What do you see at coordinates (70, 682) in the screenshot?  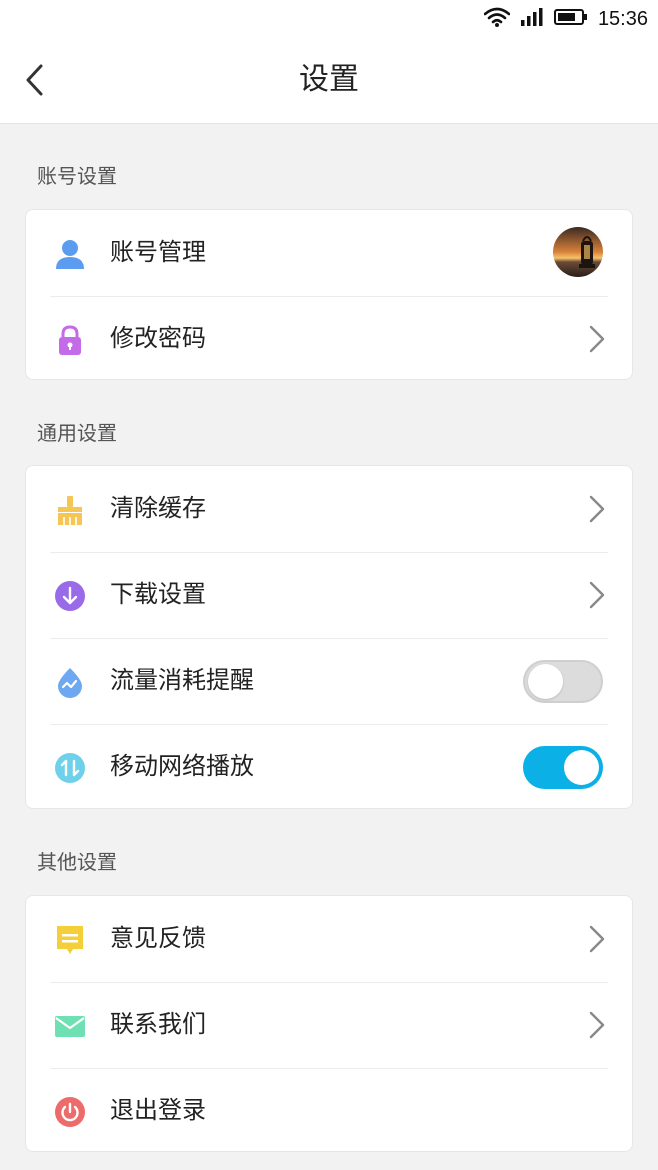 I see `data-usage-icon` at bounding box center [70, 682].